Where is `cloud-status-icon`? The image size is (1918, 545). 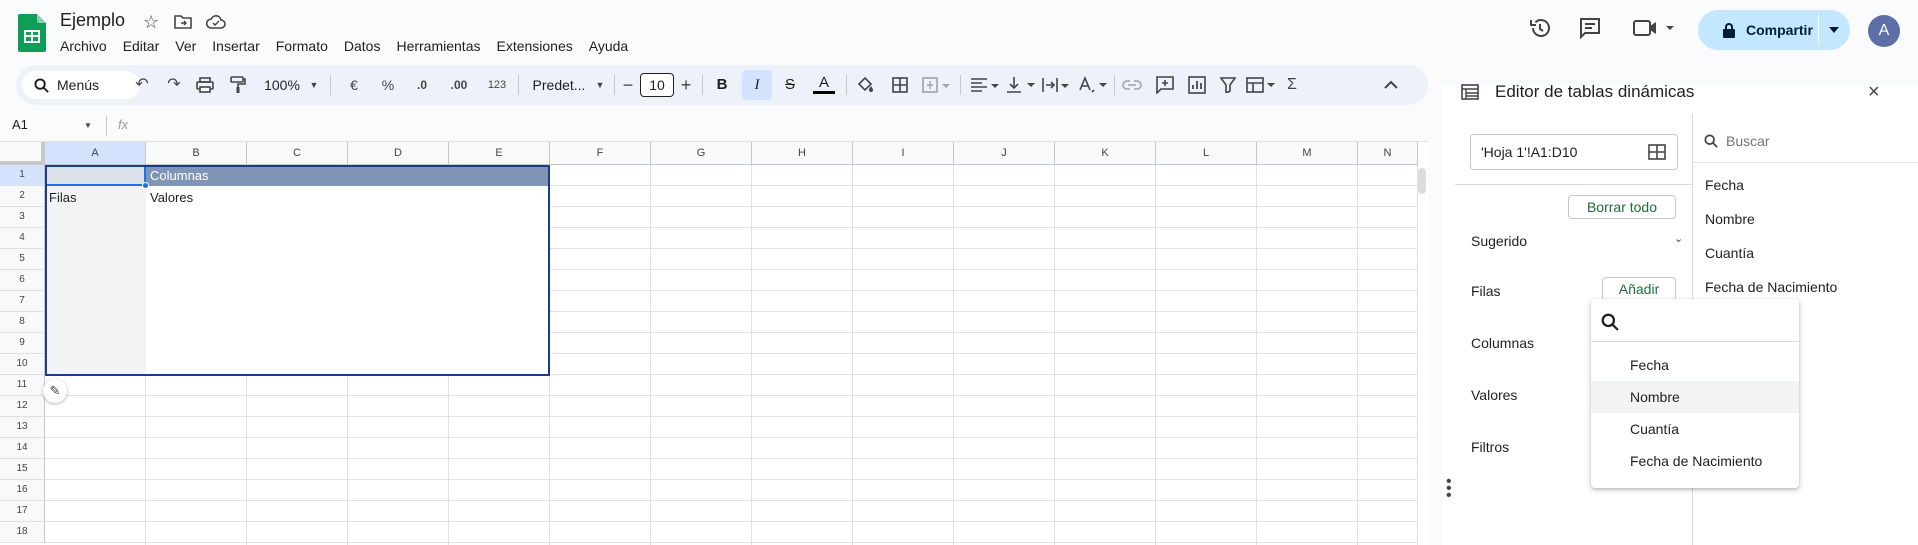 cloud-status-icon is located at coordinates (216, 22).